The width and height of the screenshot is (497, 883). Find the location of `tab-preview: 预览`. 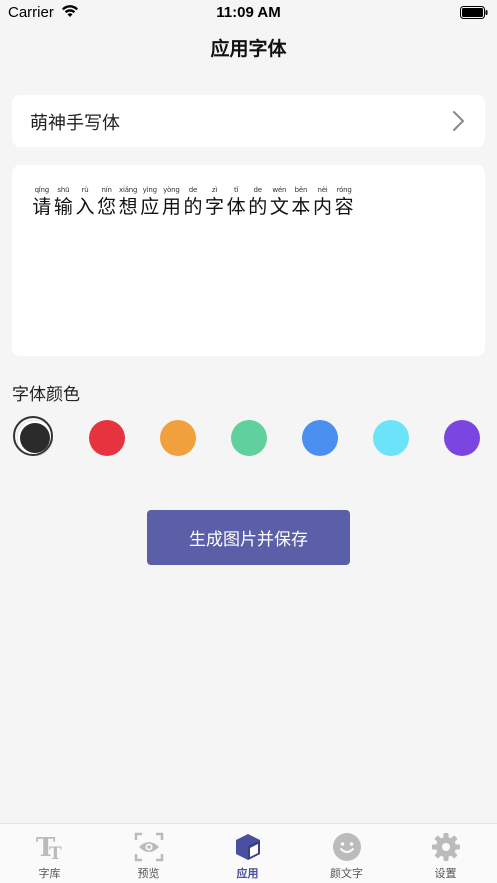

tab-preview: 预览 is located at coordinates (148, 853).